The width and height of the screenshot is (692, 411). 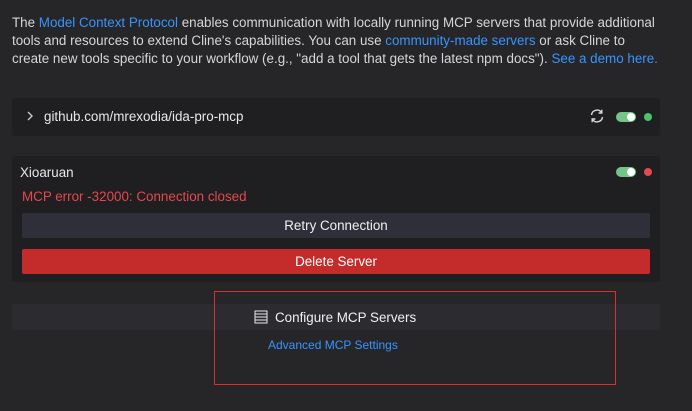 What do you see at coordinates (648, 172) in the screenshot?
I see `status-dot-error` at bounding box center [648, 172].